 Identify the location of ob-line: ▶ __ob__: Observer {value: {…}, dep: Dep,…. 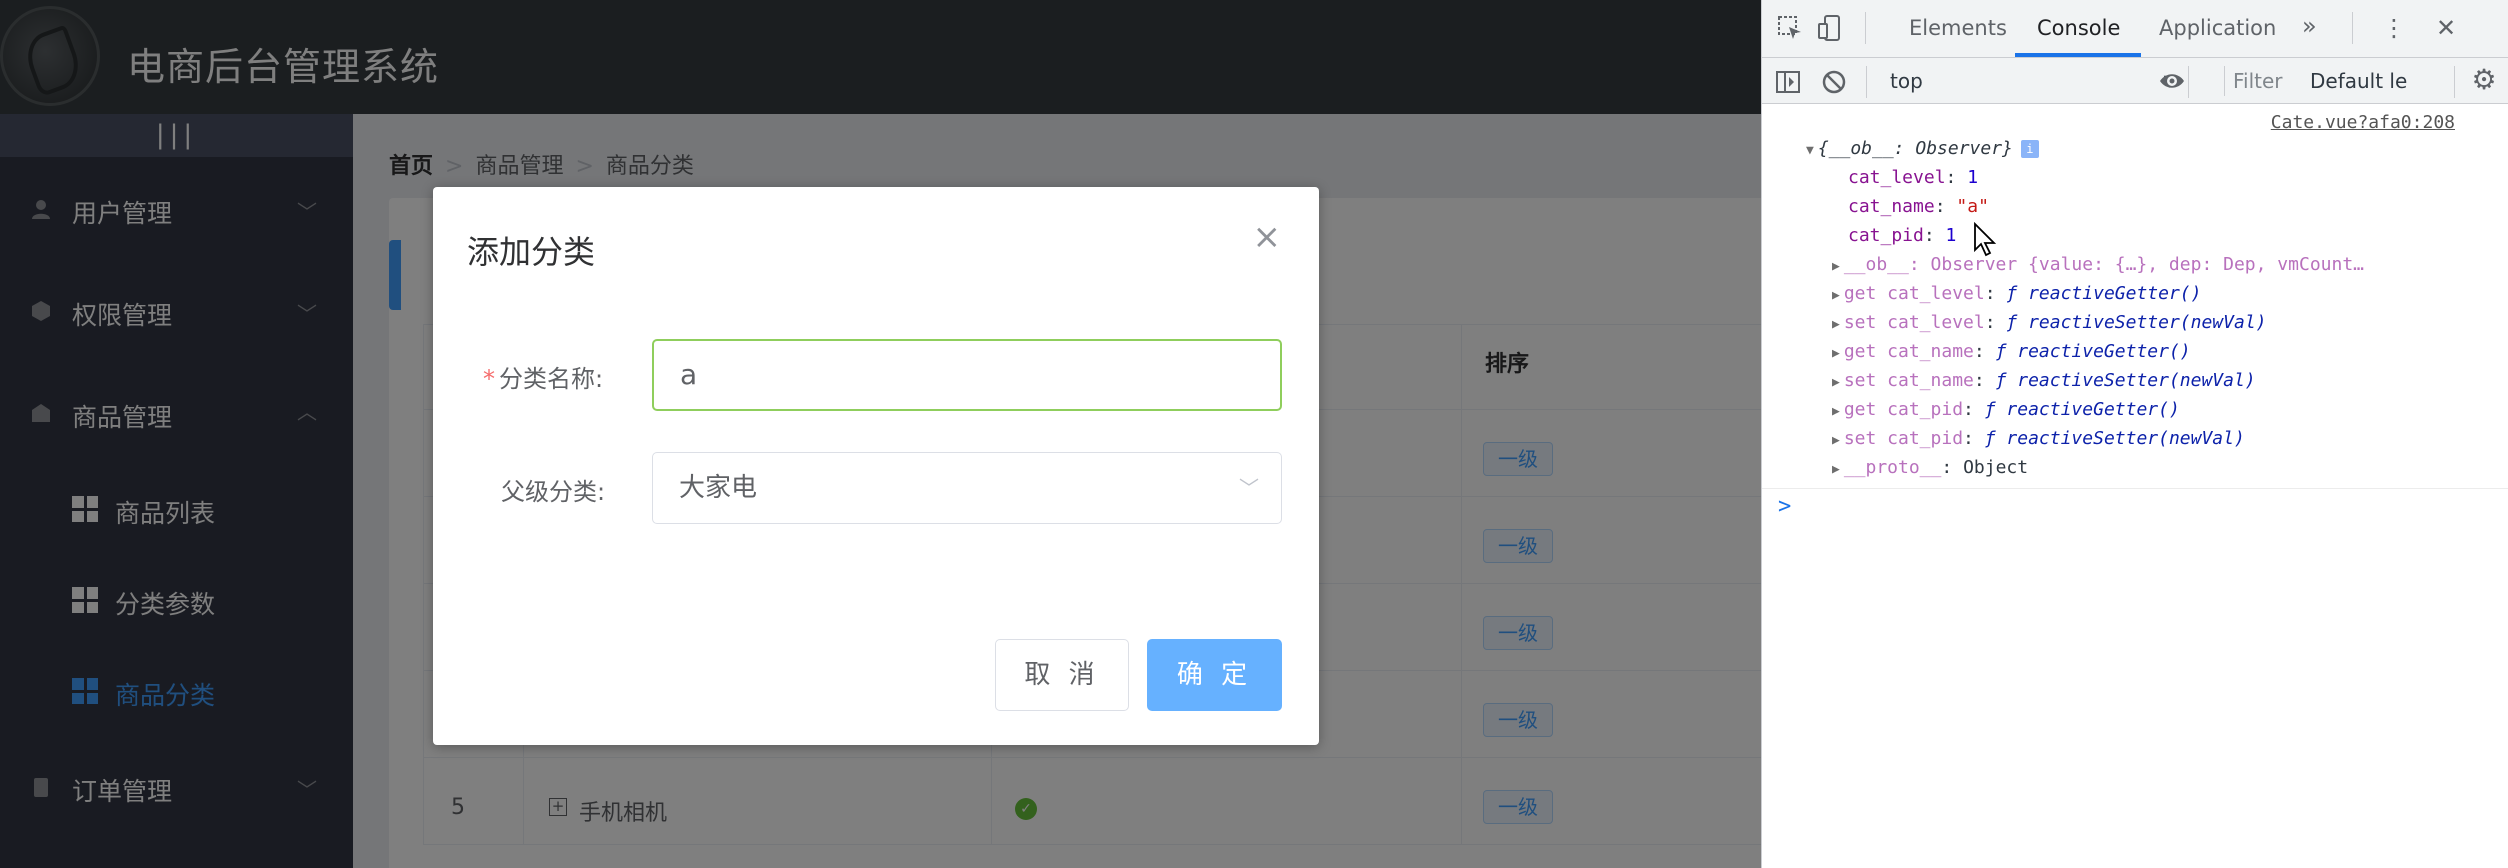
(2098, 264).